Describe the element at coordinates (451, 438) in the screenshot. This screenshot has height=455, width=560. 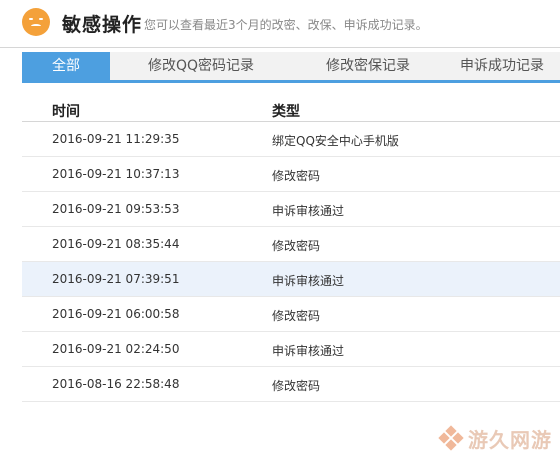
I see `watermark-logo-icon` at that location.